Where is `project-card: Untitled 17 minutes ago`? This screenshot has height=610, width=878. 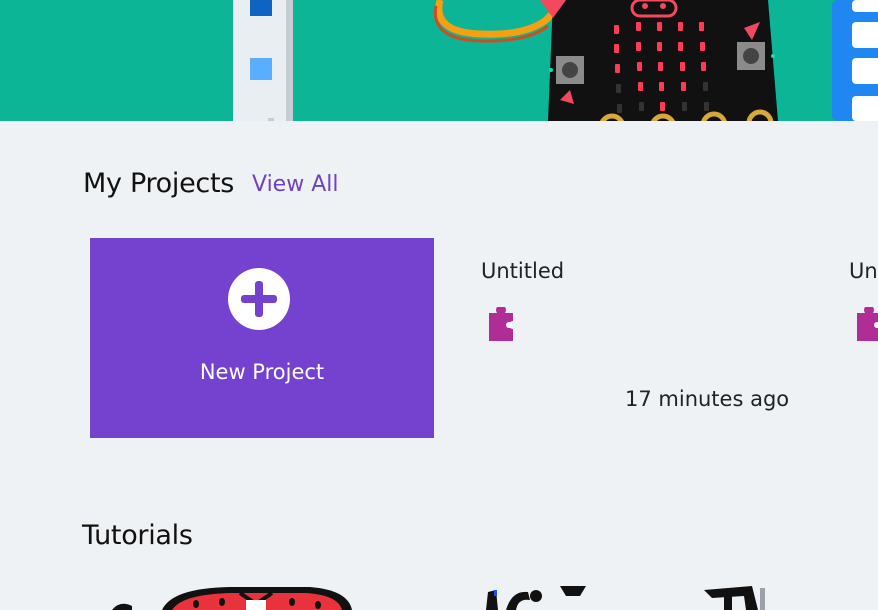 project-card: Untitled 17 minutes ago is located at coordinates (651, 344).